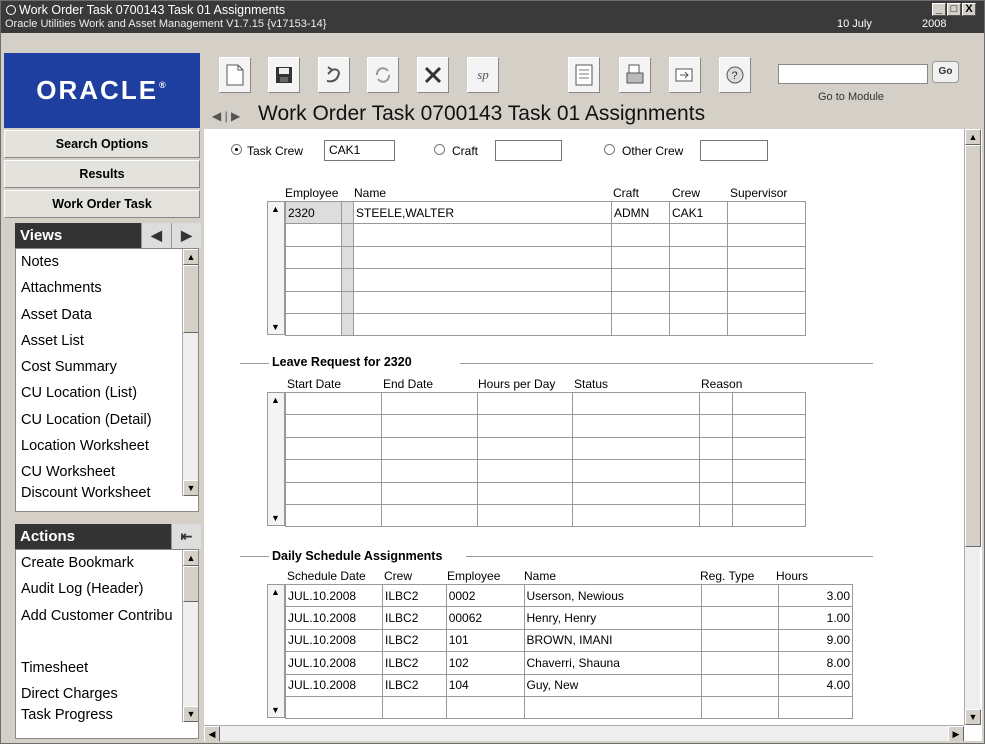 This screenshot has width=985, height=744. Describe the element at coordinates (212, 733) in the screenshot. I see `scroll-left-icon: ◀` at that location.